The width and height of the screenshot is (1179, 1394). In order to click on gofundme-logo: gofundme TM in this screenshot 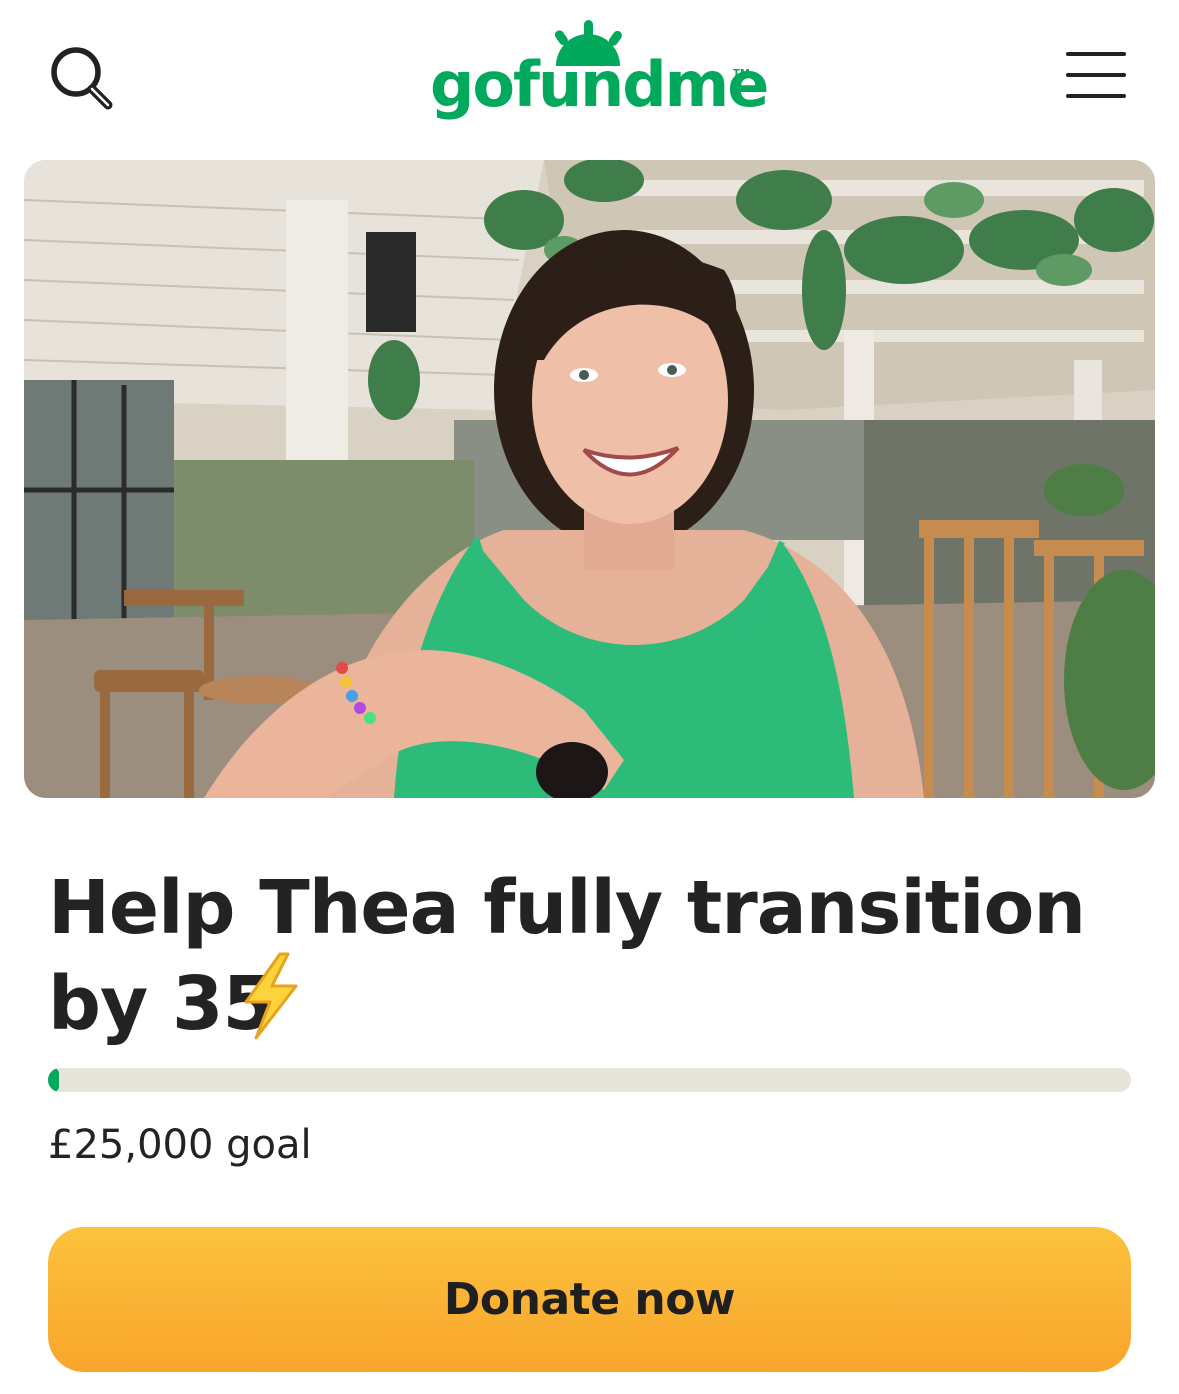, I will do `click(594, 76)`.